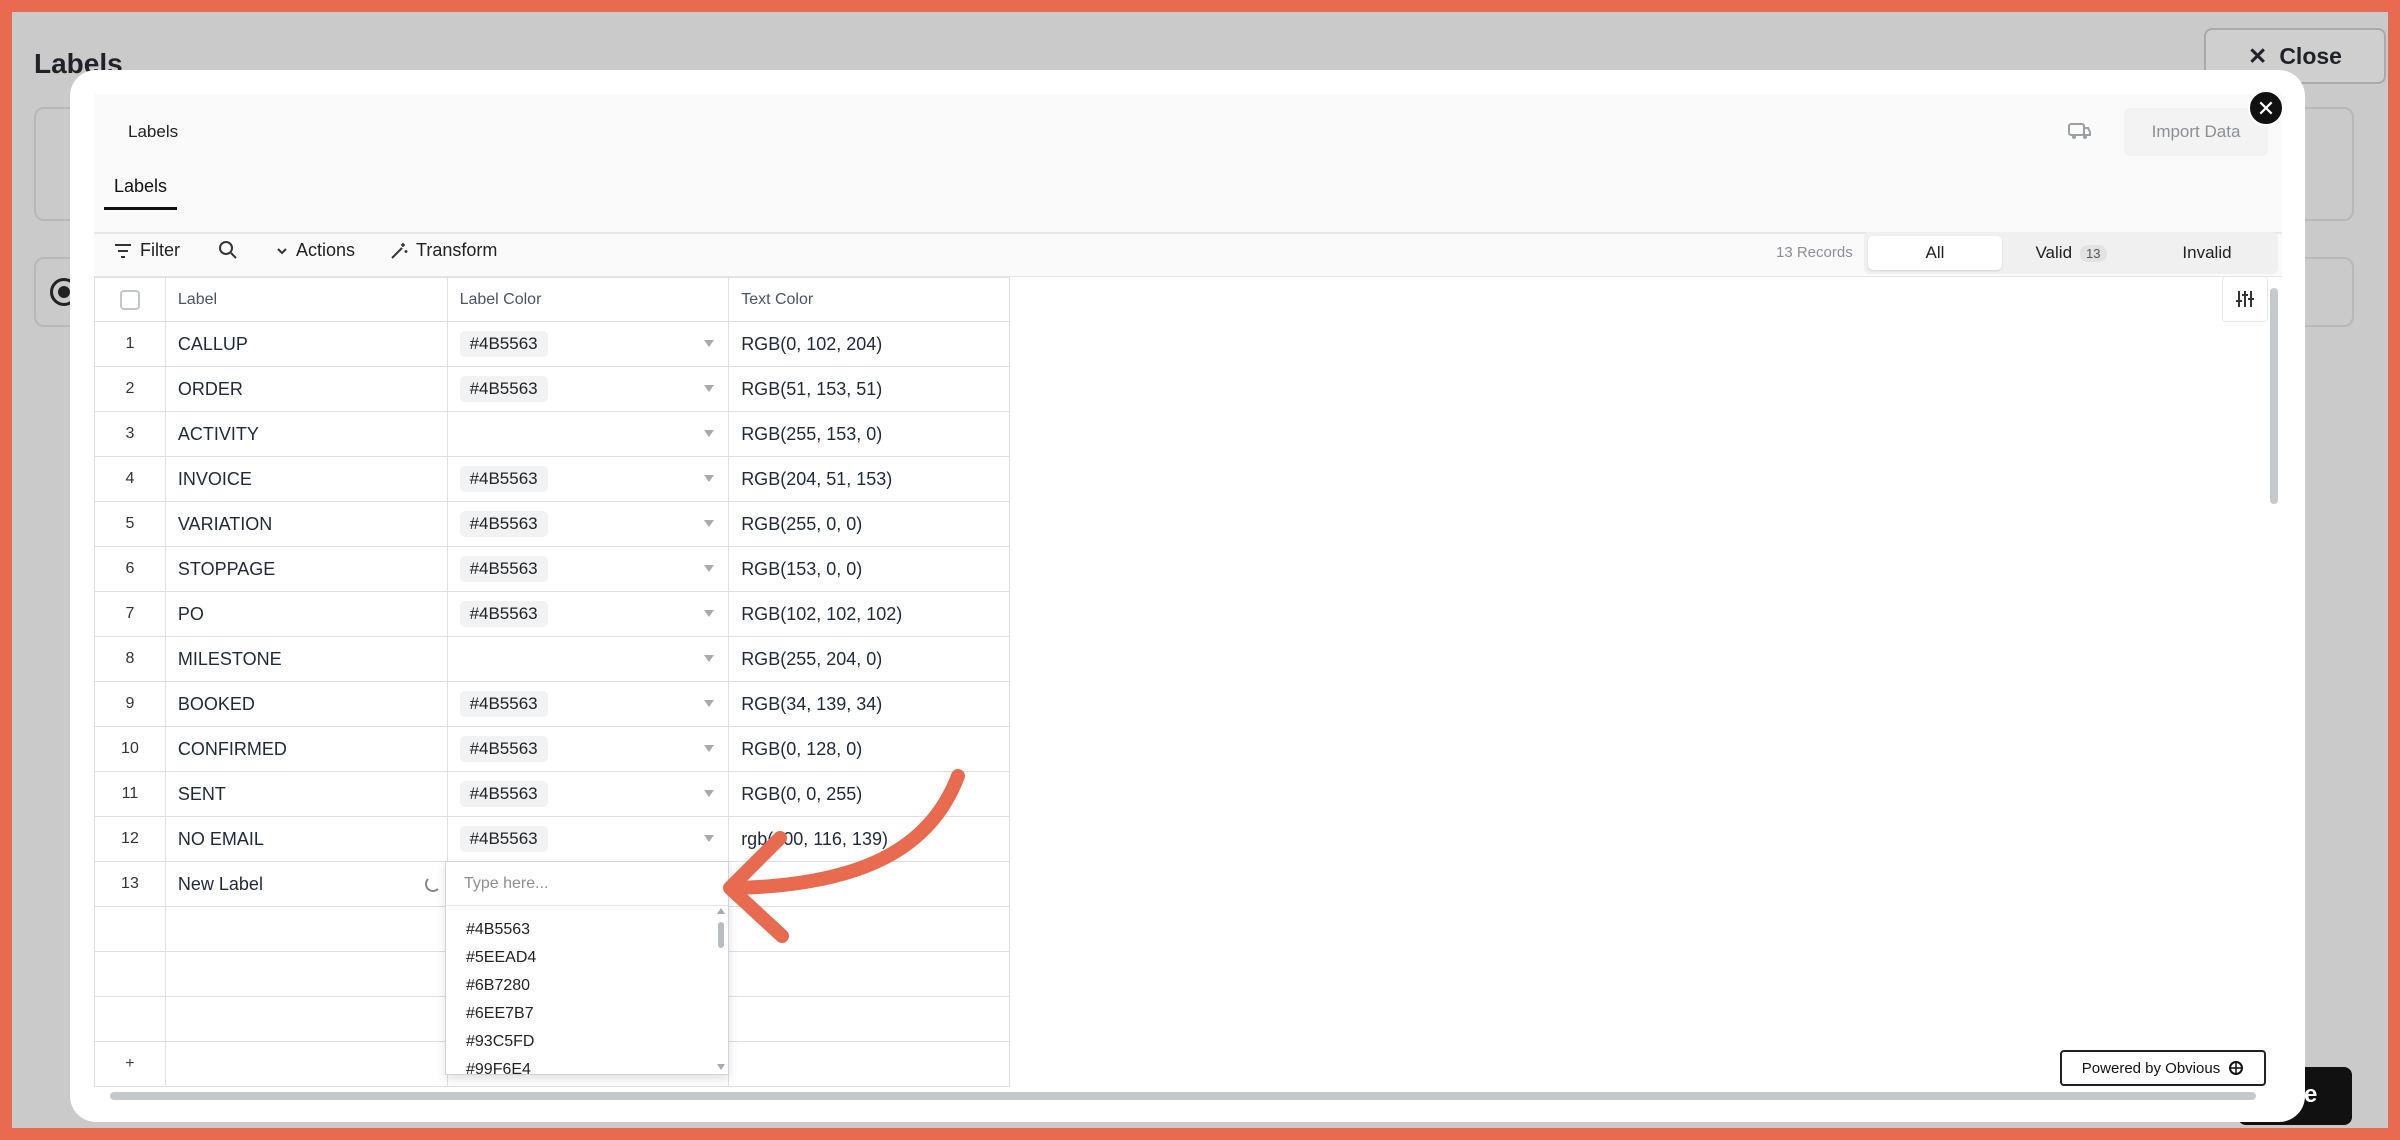  What do you see at coordinates (869, 524) in the screenshot?
I see `text-color-cell: RGB(255, 0, 0)` at bounding box center [869, 524].